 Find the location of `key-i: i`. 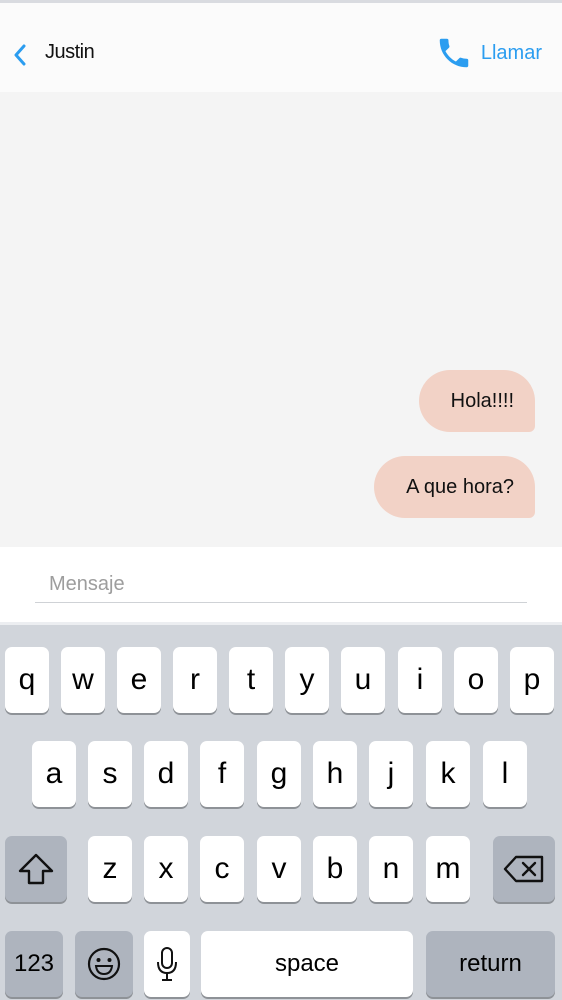

key-i: i is located at coordinates (420, 680).